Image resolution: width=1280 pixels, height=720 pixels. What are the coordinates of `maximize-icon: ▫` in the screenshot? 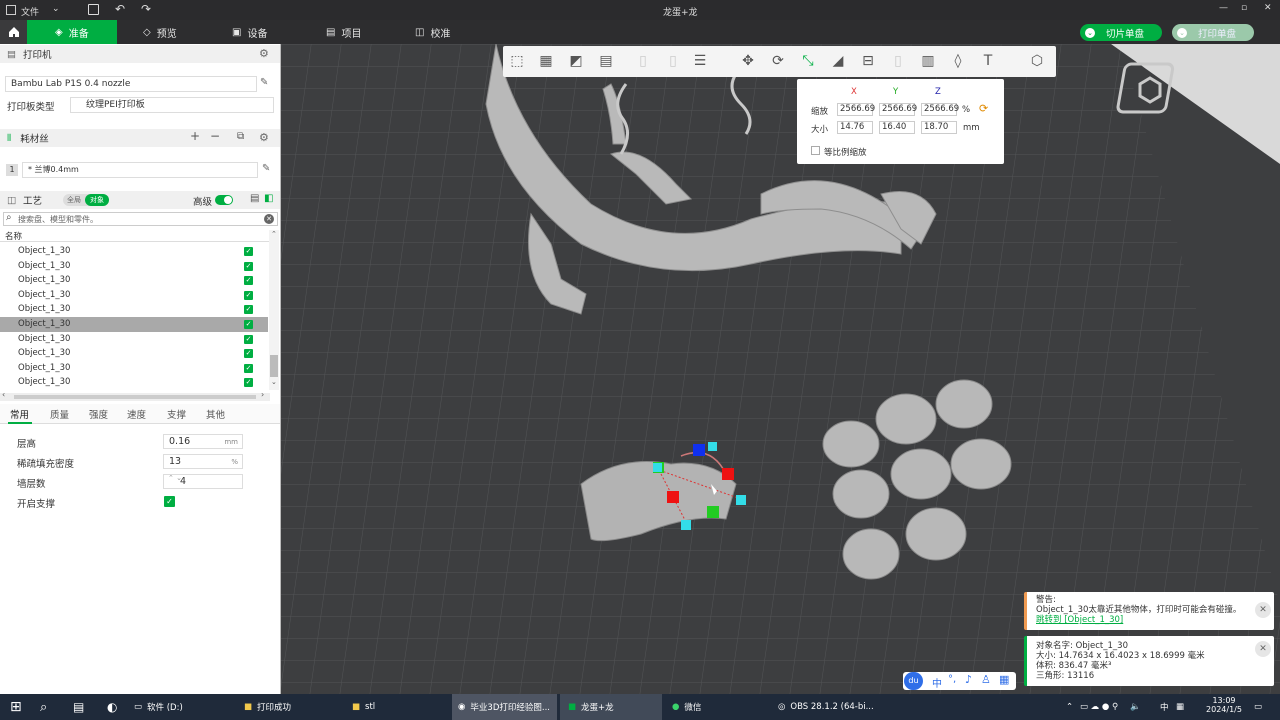 It's located at (1244, 8).